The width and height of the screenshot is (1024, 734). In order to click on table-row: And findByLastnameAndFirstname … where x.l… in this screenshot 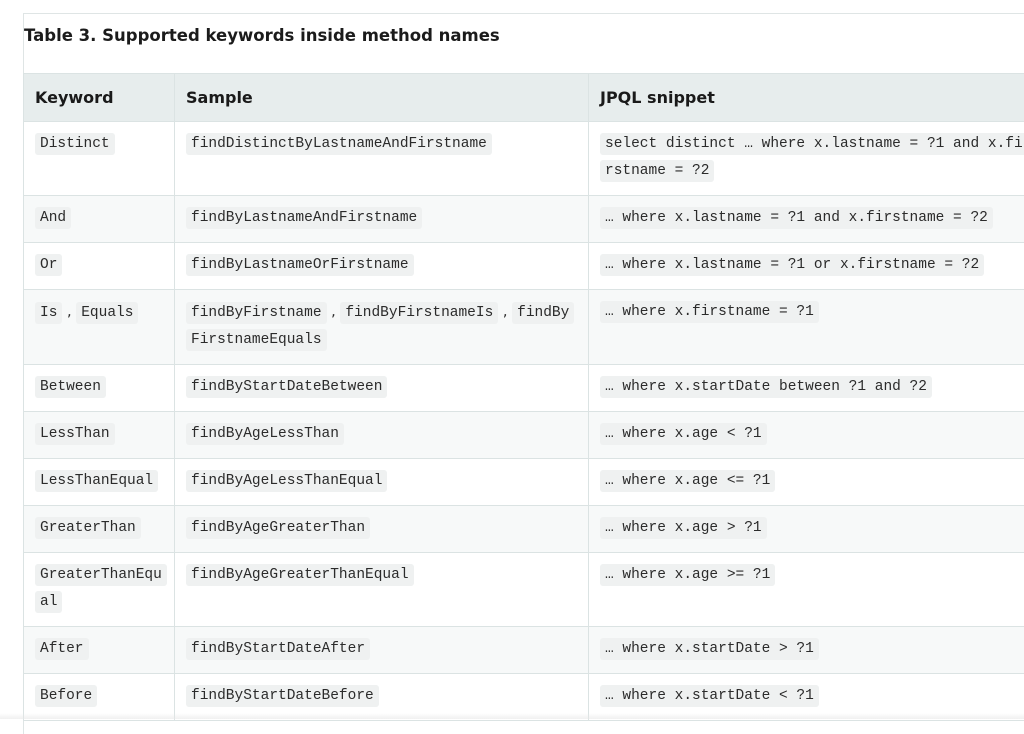, I will do `click(524, 219)`.